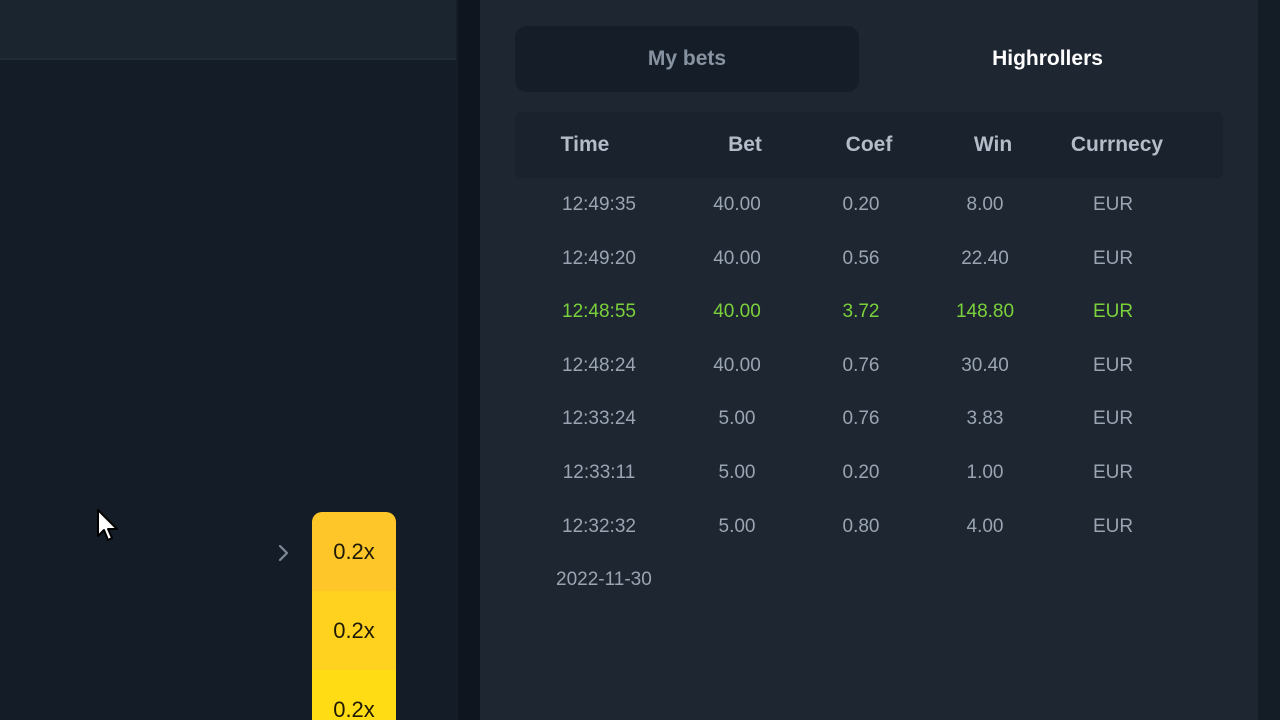 This screenshot has height=720, width=1280. What do you see at coordinates (861, 258) in the screenshot?
I see `cell-coef: 0.56` at bounding box center [861, 258].